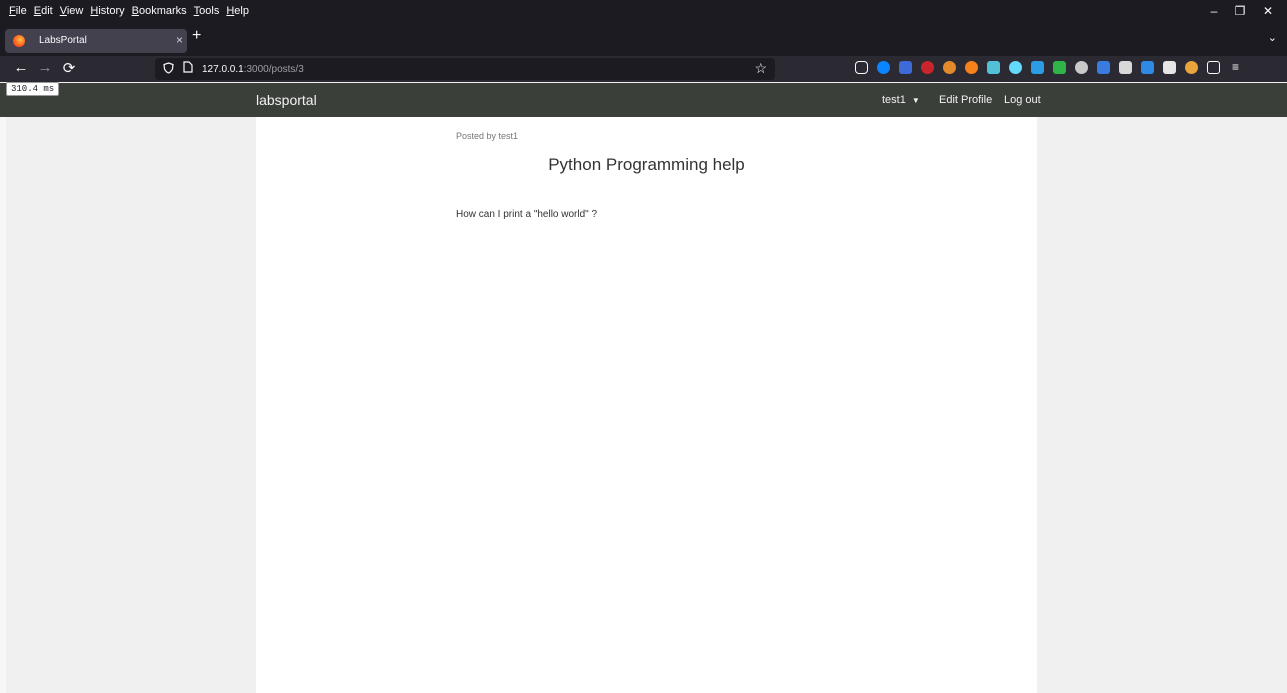 This screenshot has width=1287, height=693. Describe the element at coordinates (646, 164) in the screenshot. I see `post-title: Python Programming help` at that location.